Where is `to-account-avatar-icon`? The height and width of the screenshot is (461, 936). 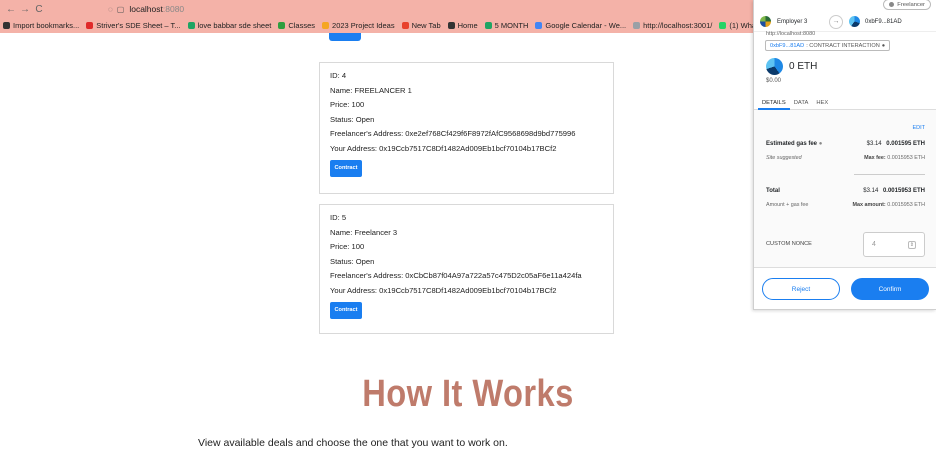
to-account-avatar-icon is located at coordinates (854, 21).